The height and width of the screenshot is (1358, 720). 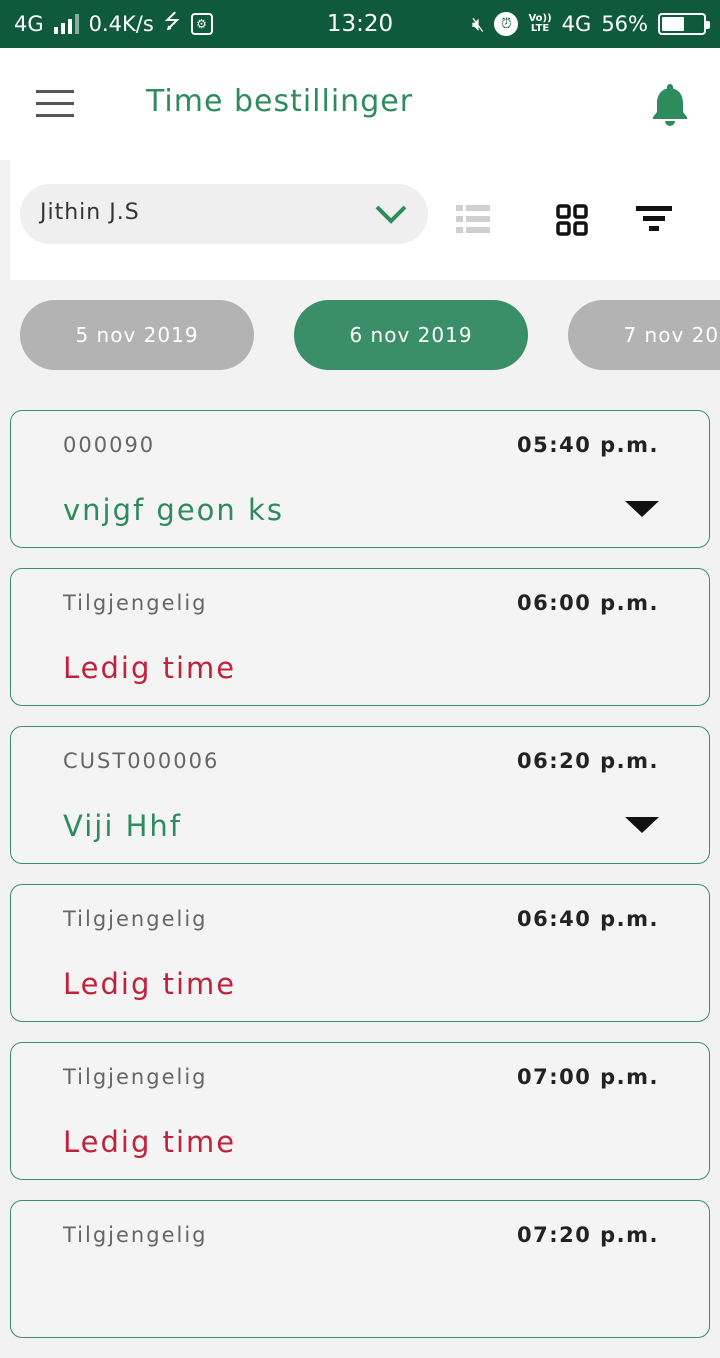 I want to click on date-strip: 5 nov 2019 6 nov 2019 7 nov 2019, so click(x=360, y=335).